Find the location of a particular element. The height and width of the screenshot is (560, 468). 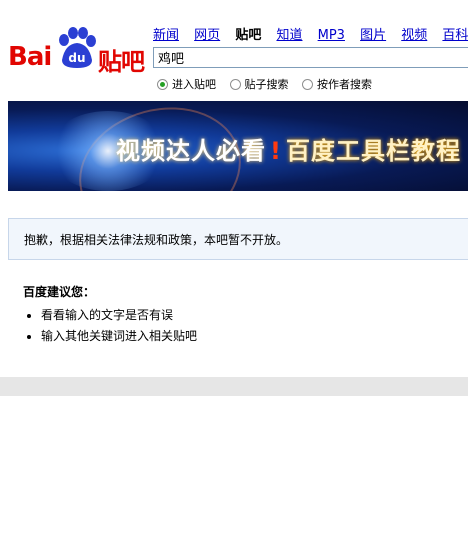

notice-text: 抱歉，根据相关法律法规和政策，本吧暂不开放。 is located at coordinates (156, 240).